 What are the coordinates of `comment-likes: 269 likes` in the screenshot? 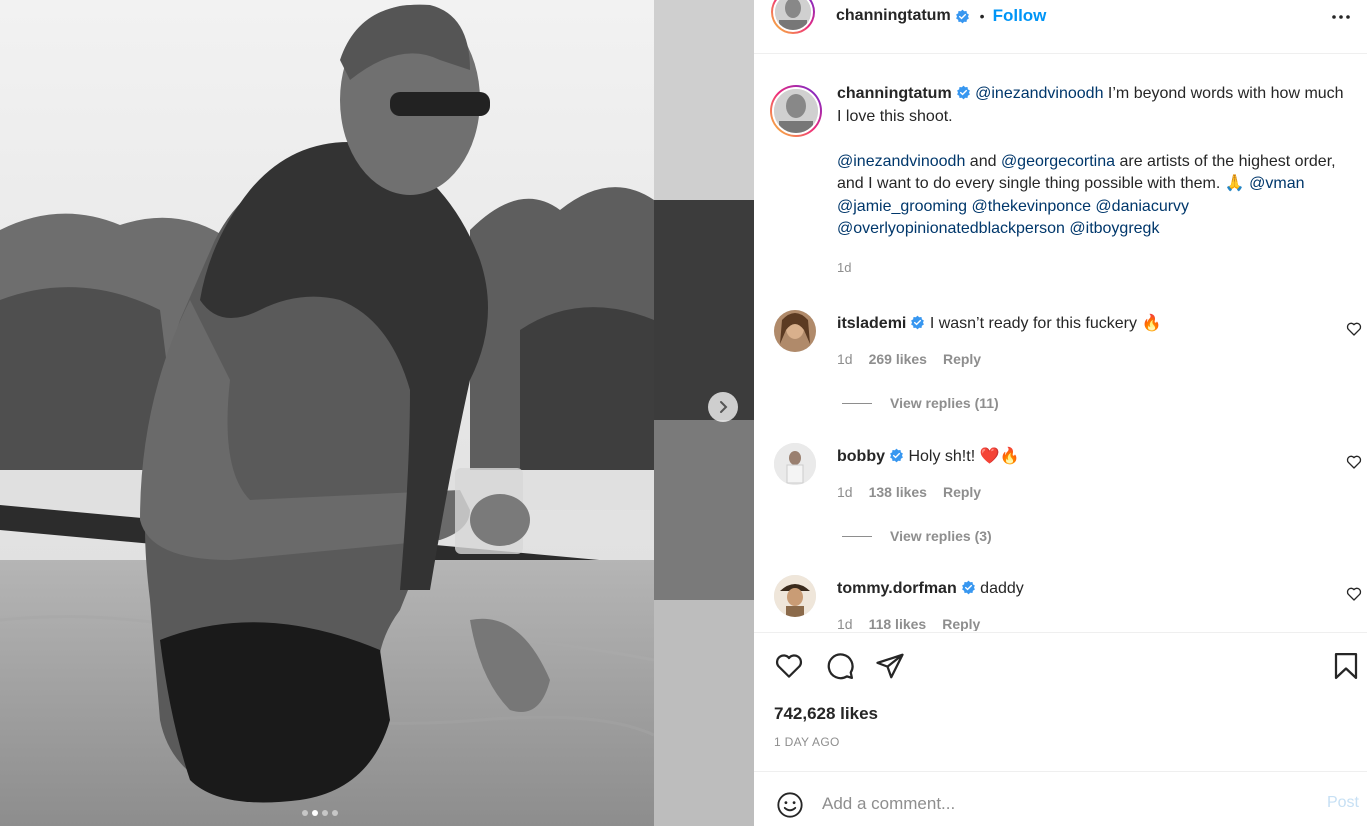 It's located at (898, 359).